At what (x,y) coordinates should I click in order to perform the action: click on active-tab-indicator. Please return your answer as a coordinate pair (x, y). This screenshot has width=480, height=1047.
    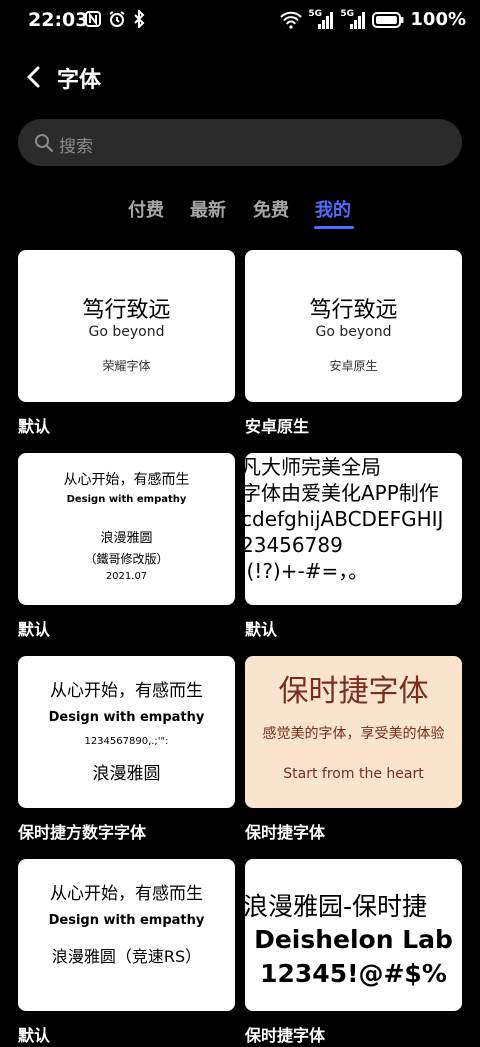
    Looking at the image, I should click on (334, 227).